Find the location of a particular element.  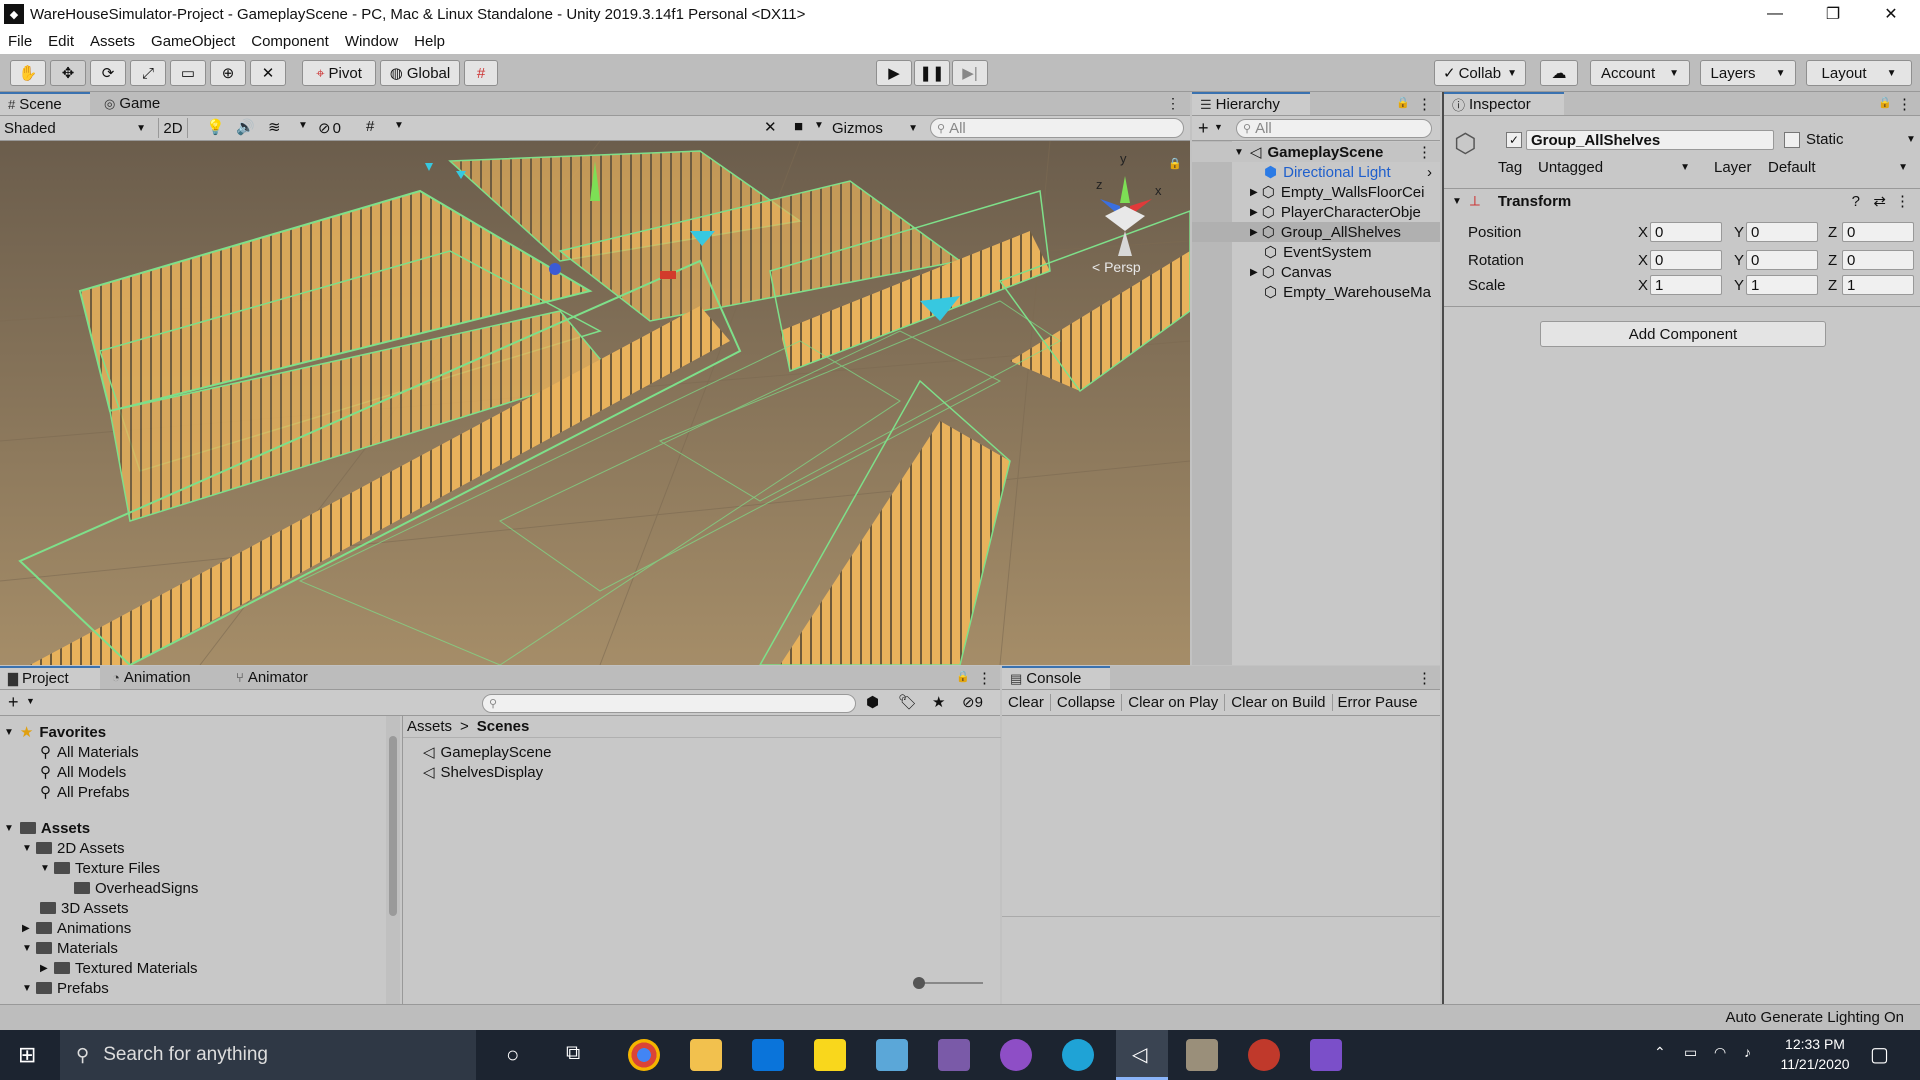

camera-icon: ■ is located at coordinates (798, 126).